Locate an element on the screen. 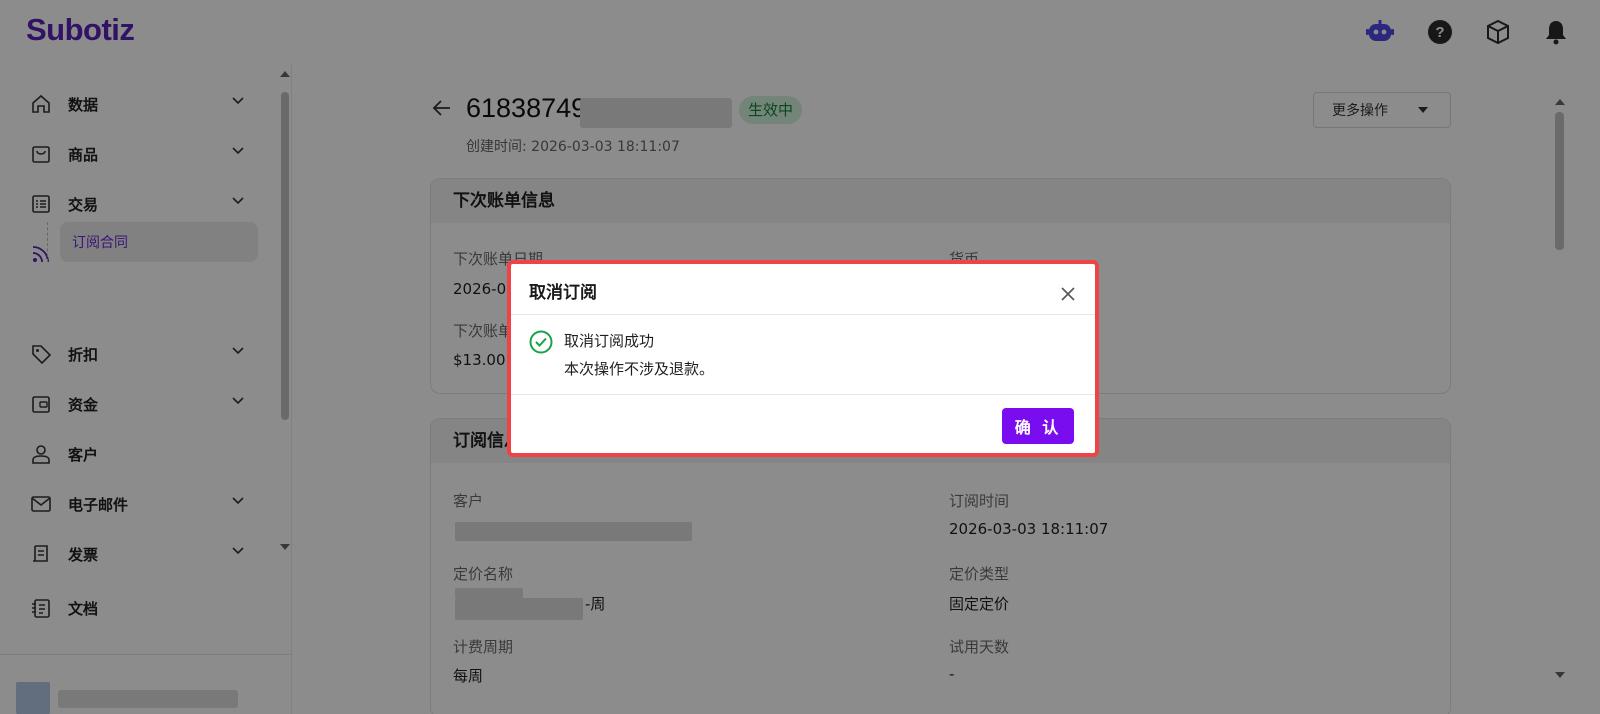 This screenshot has height=714, width=1600. success-check-icon is located at coordinates (541, 342).